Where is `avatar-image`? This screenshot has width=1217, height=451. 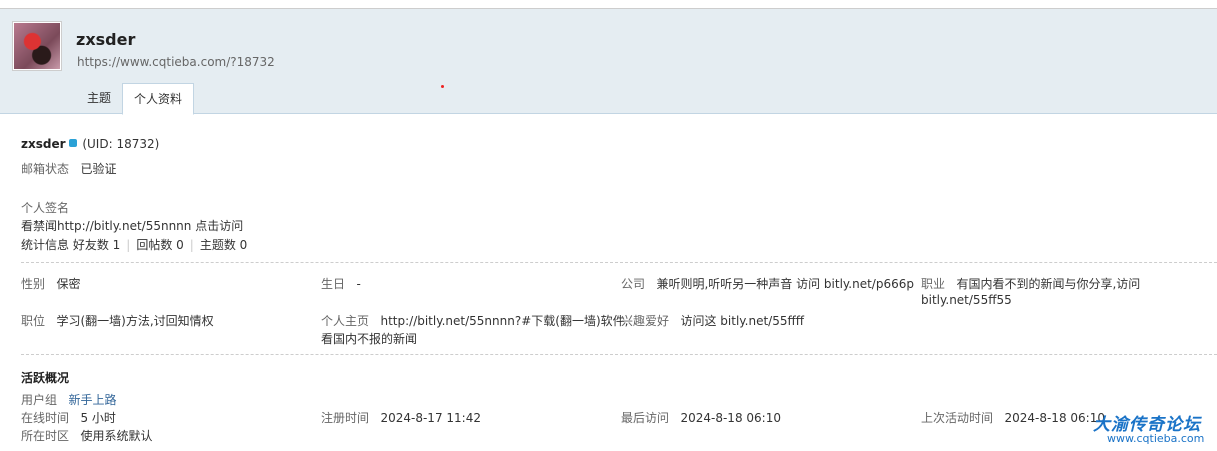 avatar-image is located at coordinates (37, 46).